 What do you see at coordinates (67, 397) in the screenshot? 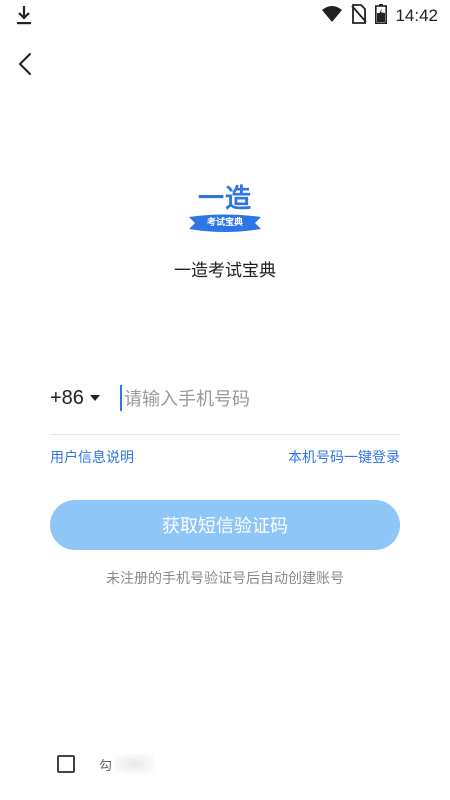
I see `country-code: +86` at bounding box center [67, 397].